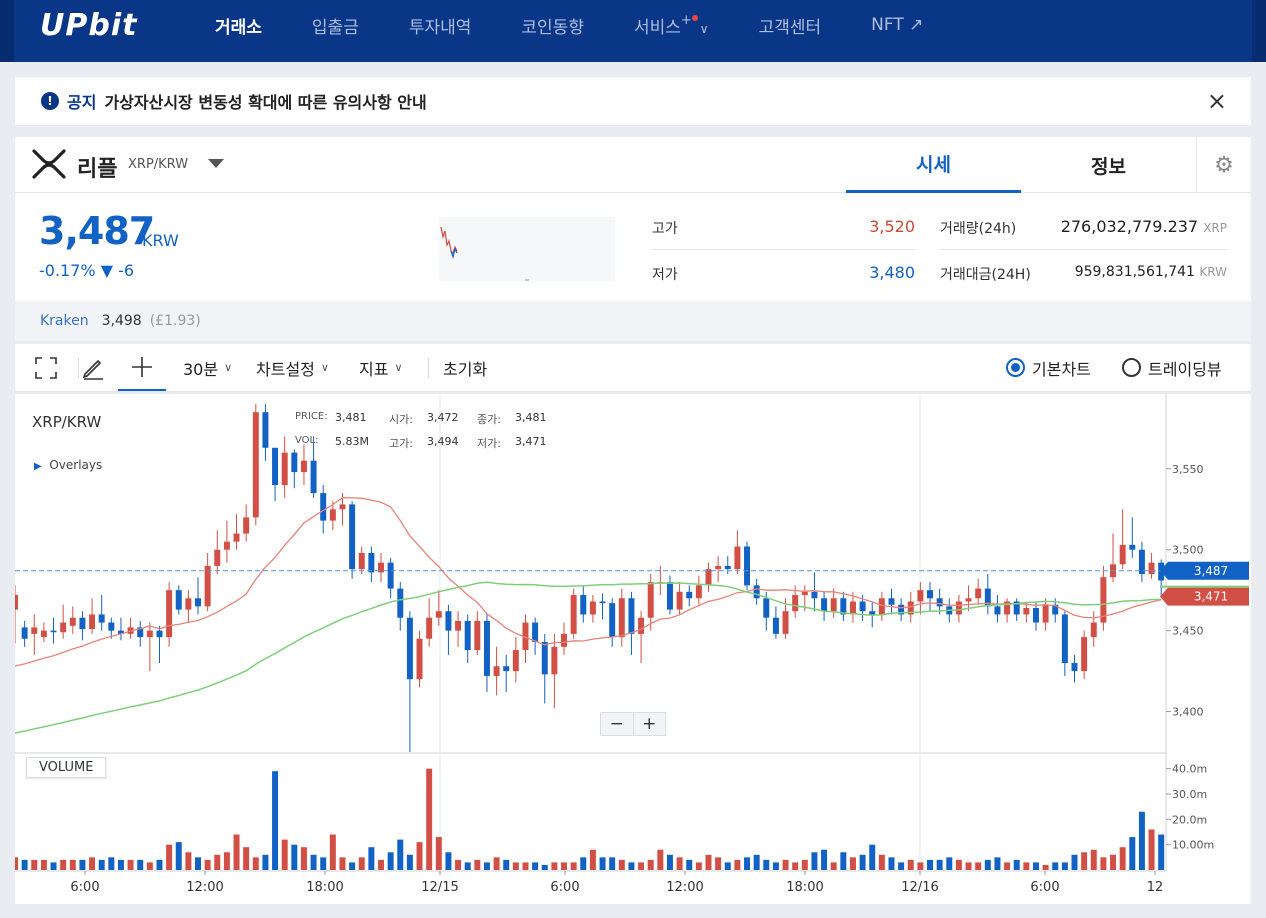 The image size is (1266, 918). What do you see at coordinates (933, 165) in the screenshot?
I see `tab-quote: 시세` at bounding box center [933, 165].